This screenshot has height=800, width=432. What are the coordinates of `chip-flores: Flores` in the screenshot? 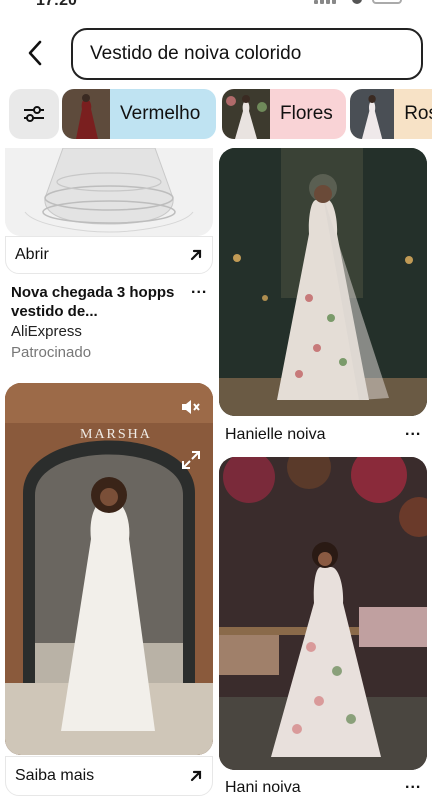 It's located at (284, 114).